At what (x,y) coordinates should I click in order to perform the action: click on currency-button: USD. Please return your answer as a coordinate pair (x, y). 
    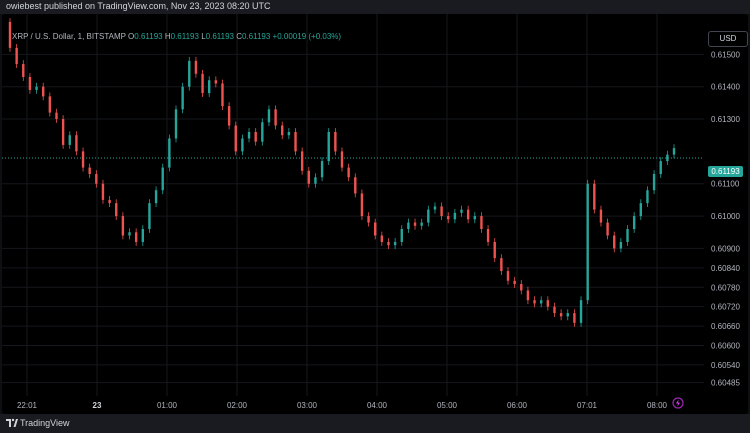
    Looking at the image, I should click on (728, 39).